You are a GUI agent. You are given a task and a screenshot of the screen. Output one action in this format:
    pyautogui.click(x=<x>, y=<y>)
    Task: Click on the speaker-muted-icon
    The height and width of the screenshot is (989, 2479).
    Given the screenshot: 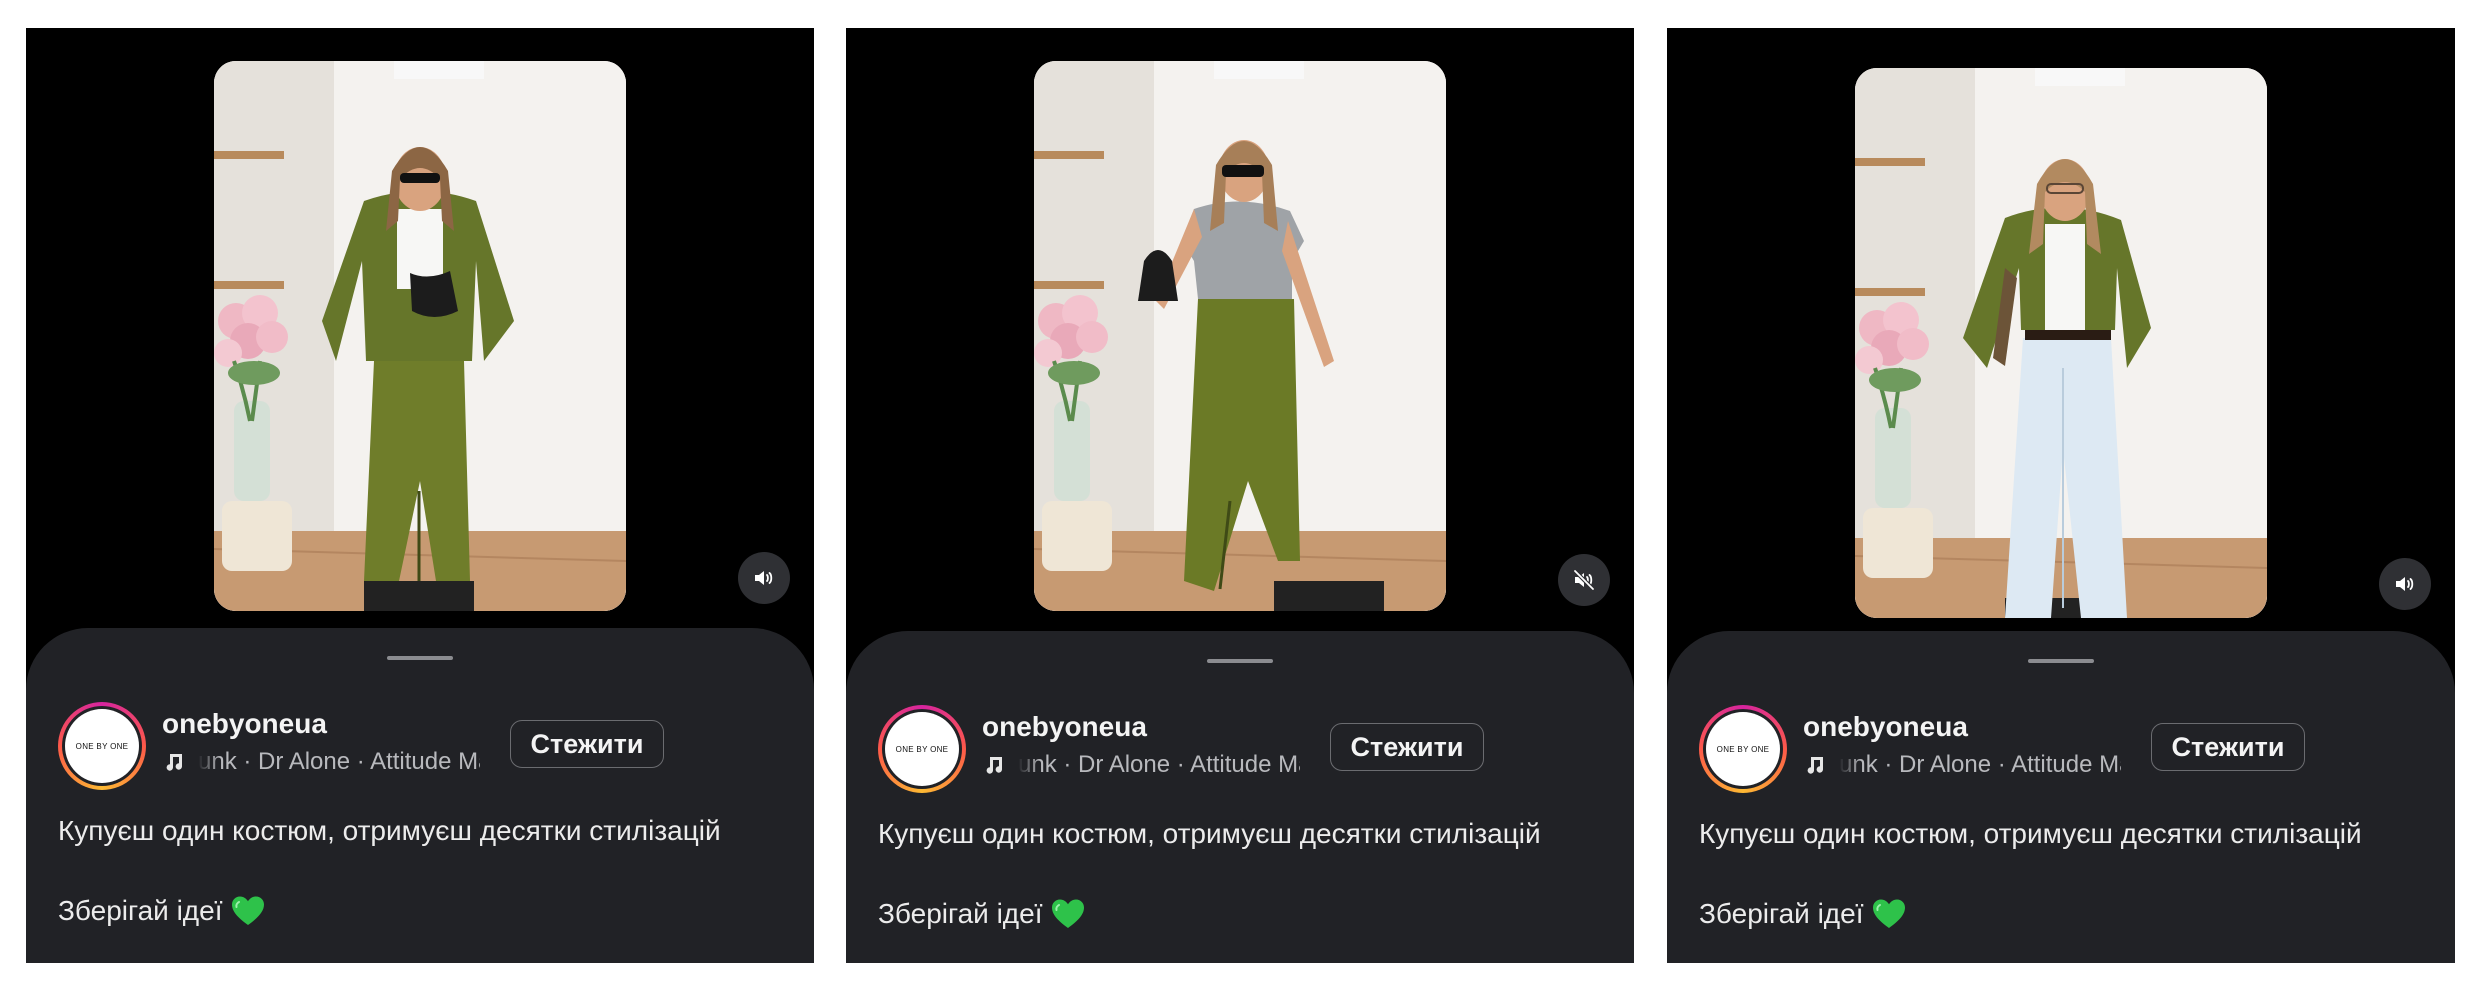 What is the action you would take?
    pyautogui.click(x=1584, y=580)
    